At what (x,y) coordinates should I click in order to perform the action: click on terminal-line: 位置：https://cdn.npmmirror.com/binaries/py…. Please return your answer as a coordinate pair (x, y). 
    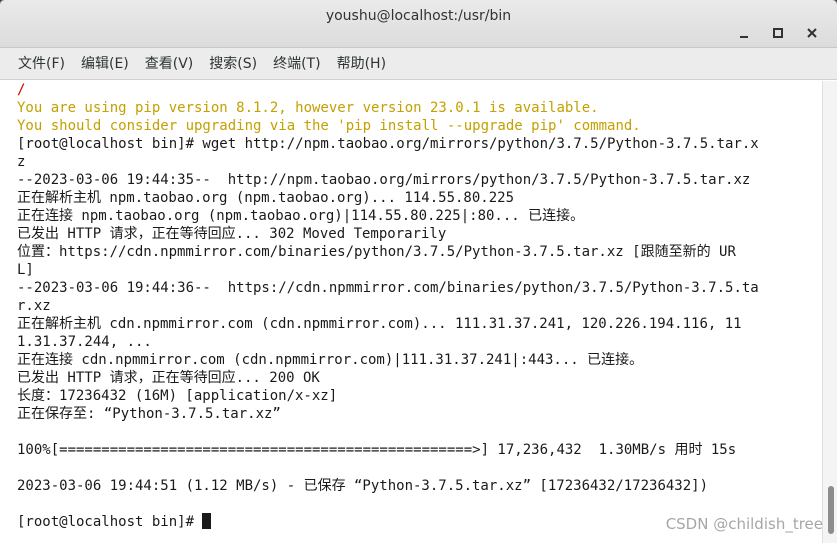
    Looking at the image, I should click on (376, 252).